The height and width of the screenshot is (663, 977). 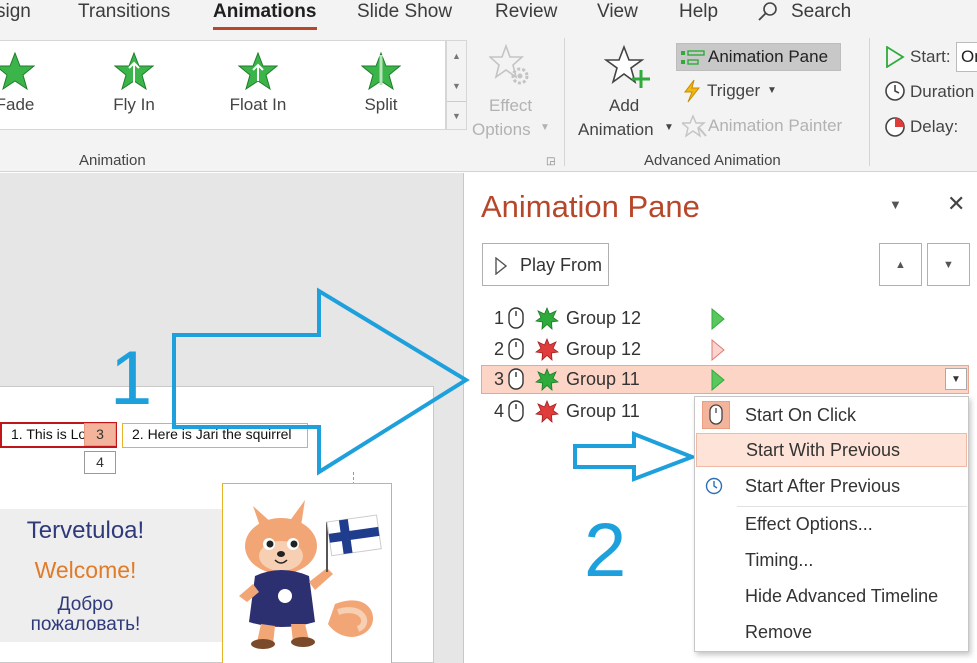 I want to click on mouse-icon, so click(x=716, y=415).